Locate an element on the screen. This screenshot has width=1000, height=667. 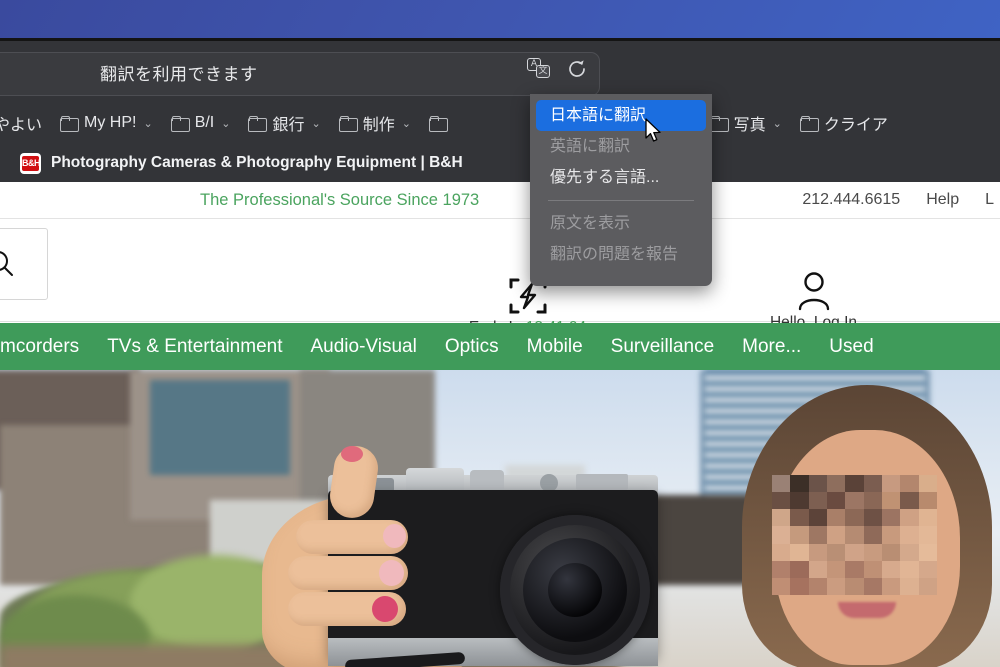
bookmark-item: My HP! ⌄ is located at coordinates (106, 123).